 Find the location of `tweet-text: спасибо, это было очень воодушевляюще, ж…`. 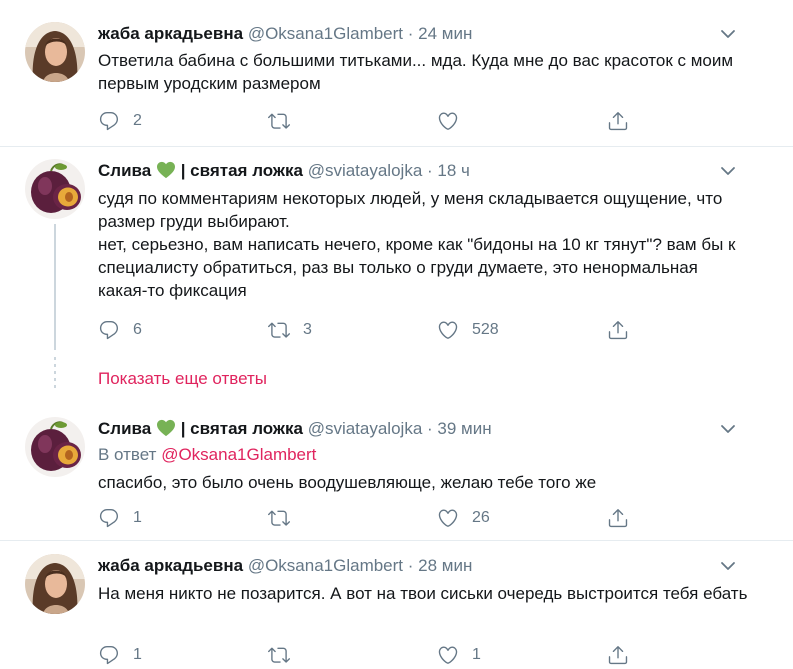

tweet-text: спасибо, это было очень воодушевляюще, ж… is located at coordinates (347, 482).